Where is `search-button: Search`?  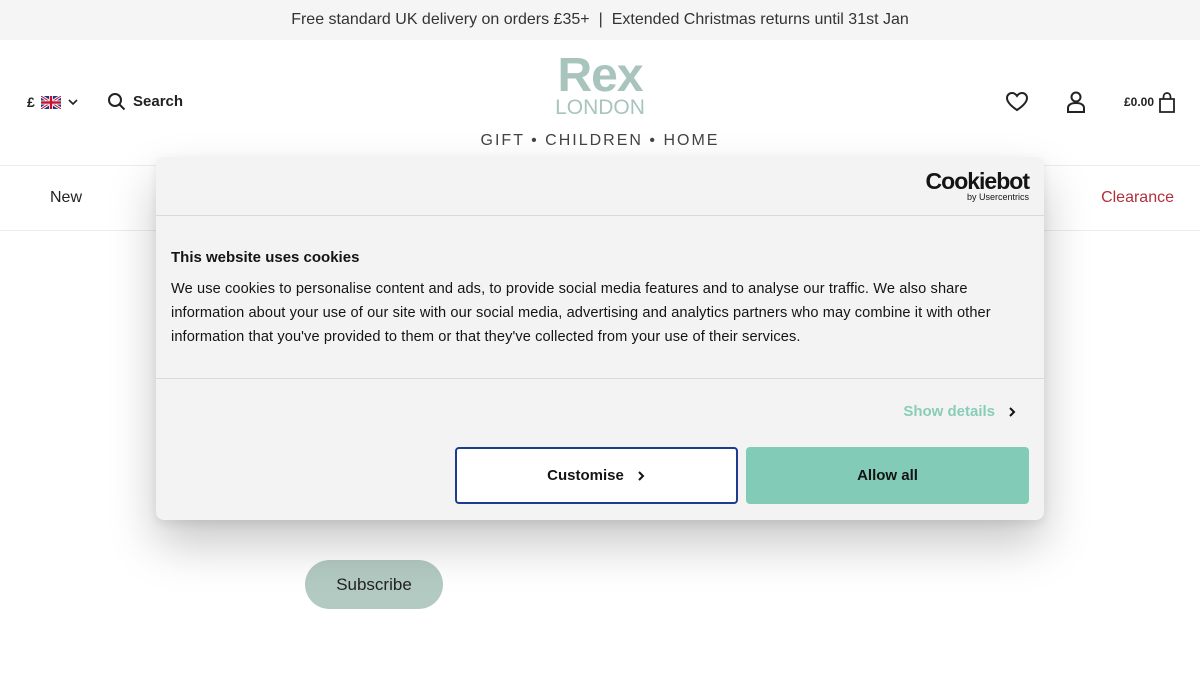
search-button: Search is located at coordinates (145, 101).